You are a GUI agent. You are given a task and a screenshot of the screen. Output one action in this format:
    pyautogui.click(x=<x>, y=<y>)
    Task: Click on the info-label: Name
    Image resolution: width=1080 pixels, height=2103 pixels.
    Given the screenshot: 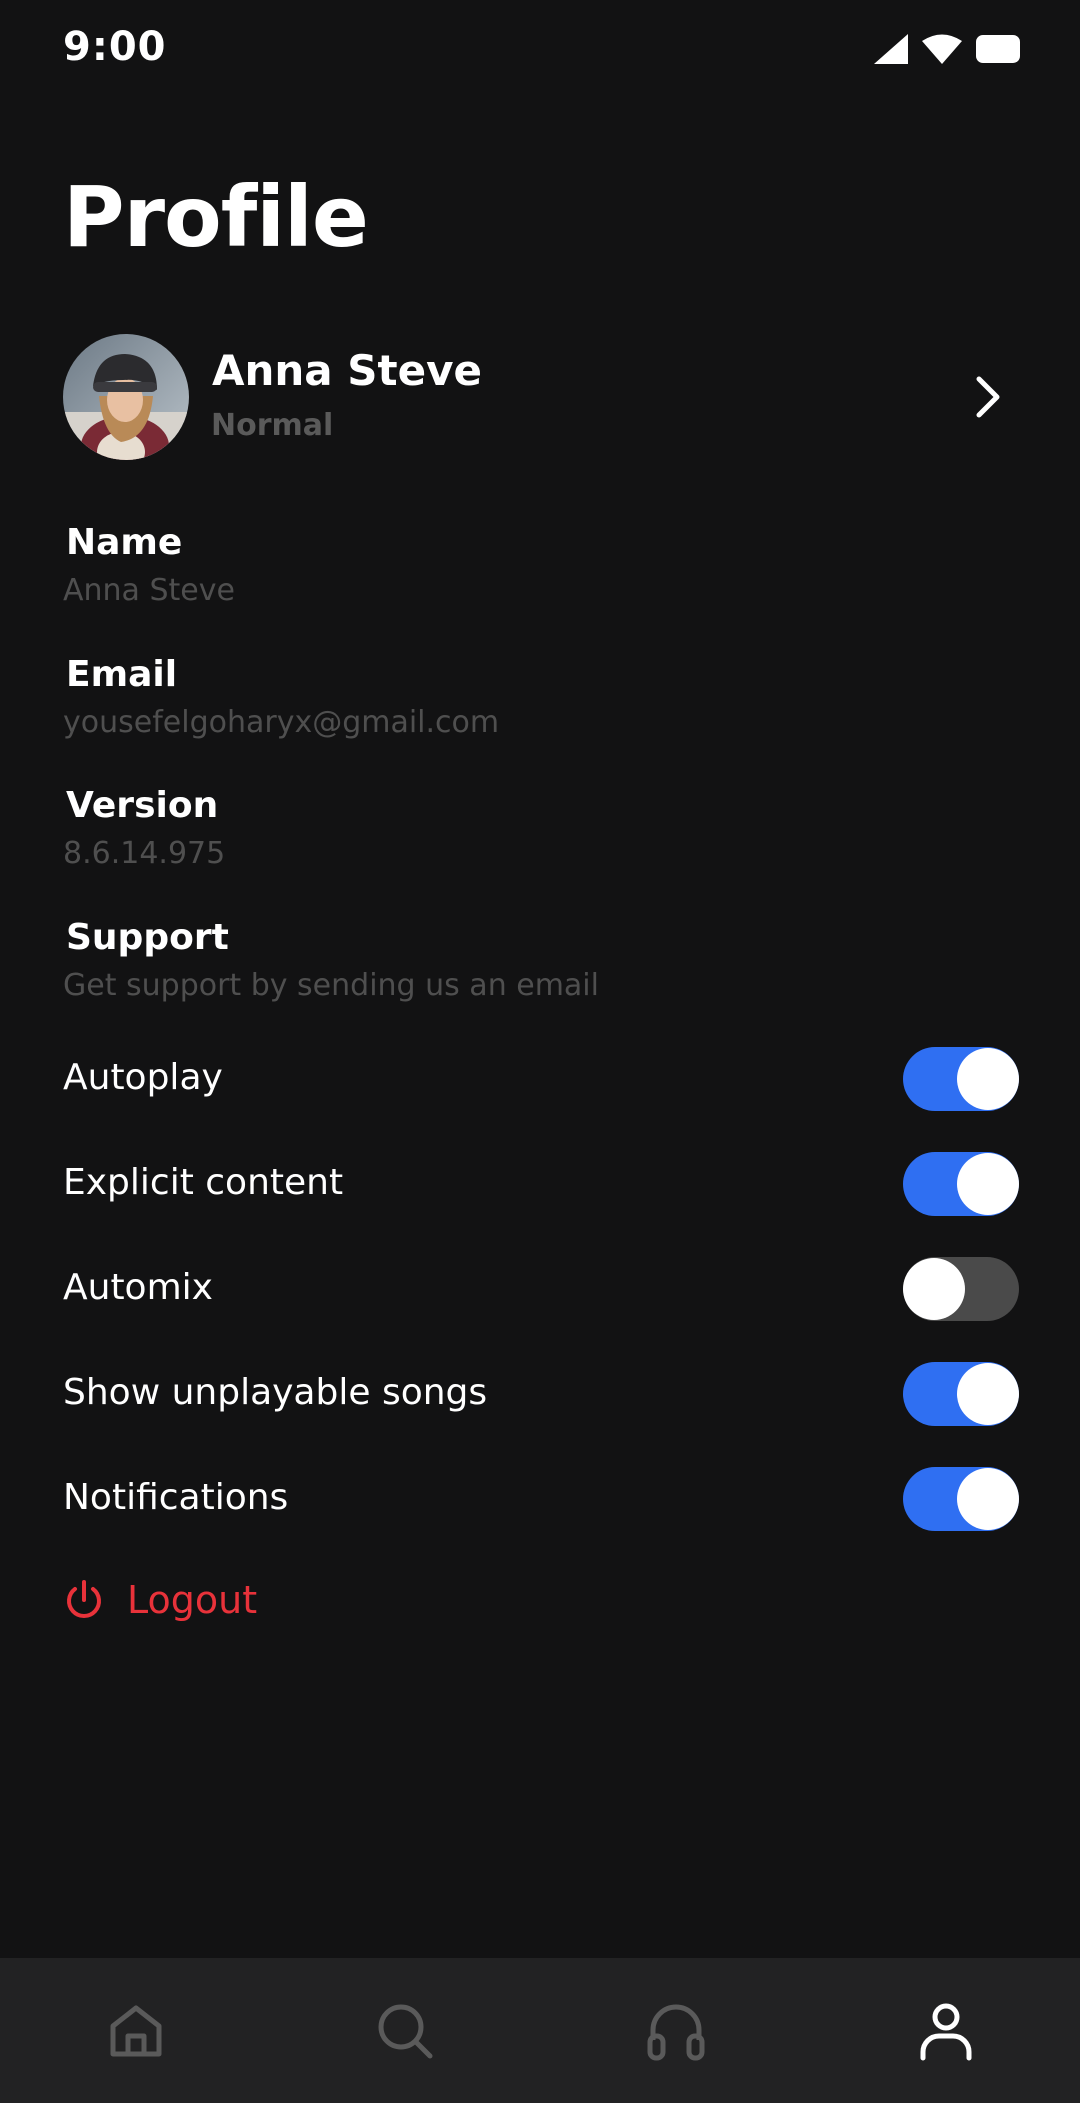 What is the action you would take?
    pyautogui.click(x=124, y=542)
    